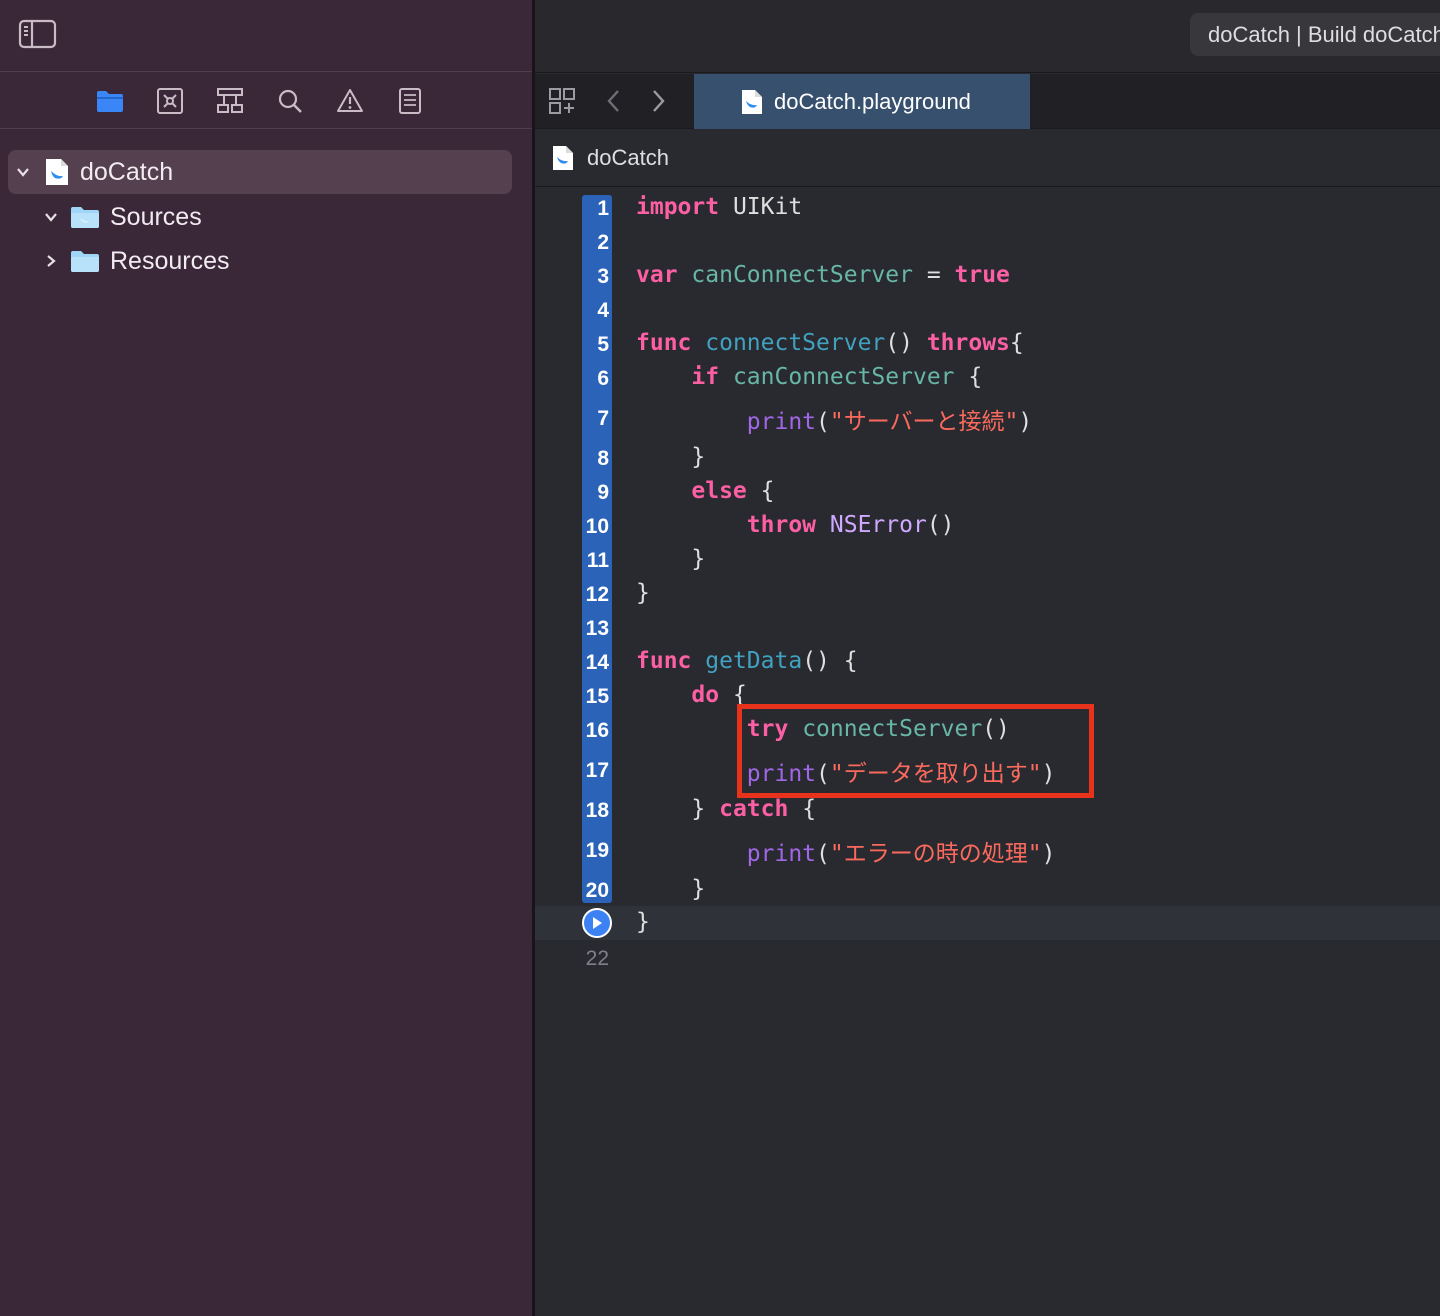 The height and width of the screenshot is (1316, 1440). I want to click on breadcrumb: doCatch, so click(628, 158).